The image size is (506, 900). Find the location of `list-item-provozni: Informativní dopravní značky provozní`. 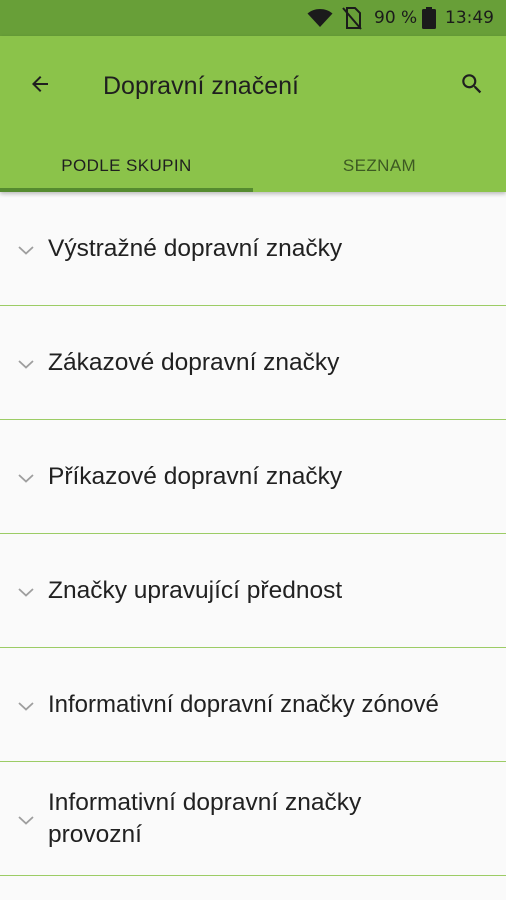

list-item-provozni: Informativní dopravní značky provozní is located at coordinates (253, 819).